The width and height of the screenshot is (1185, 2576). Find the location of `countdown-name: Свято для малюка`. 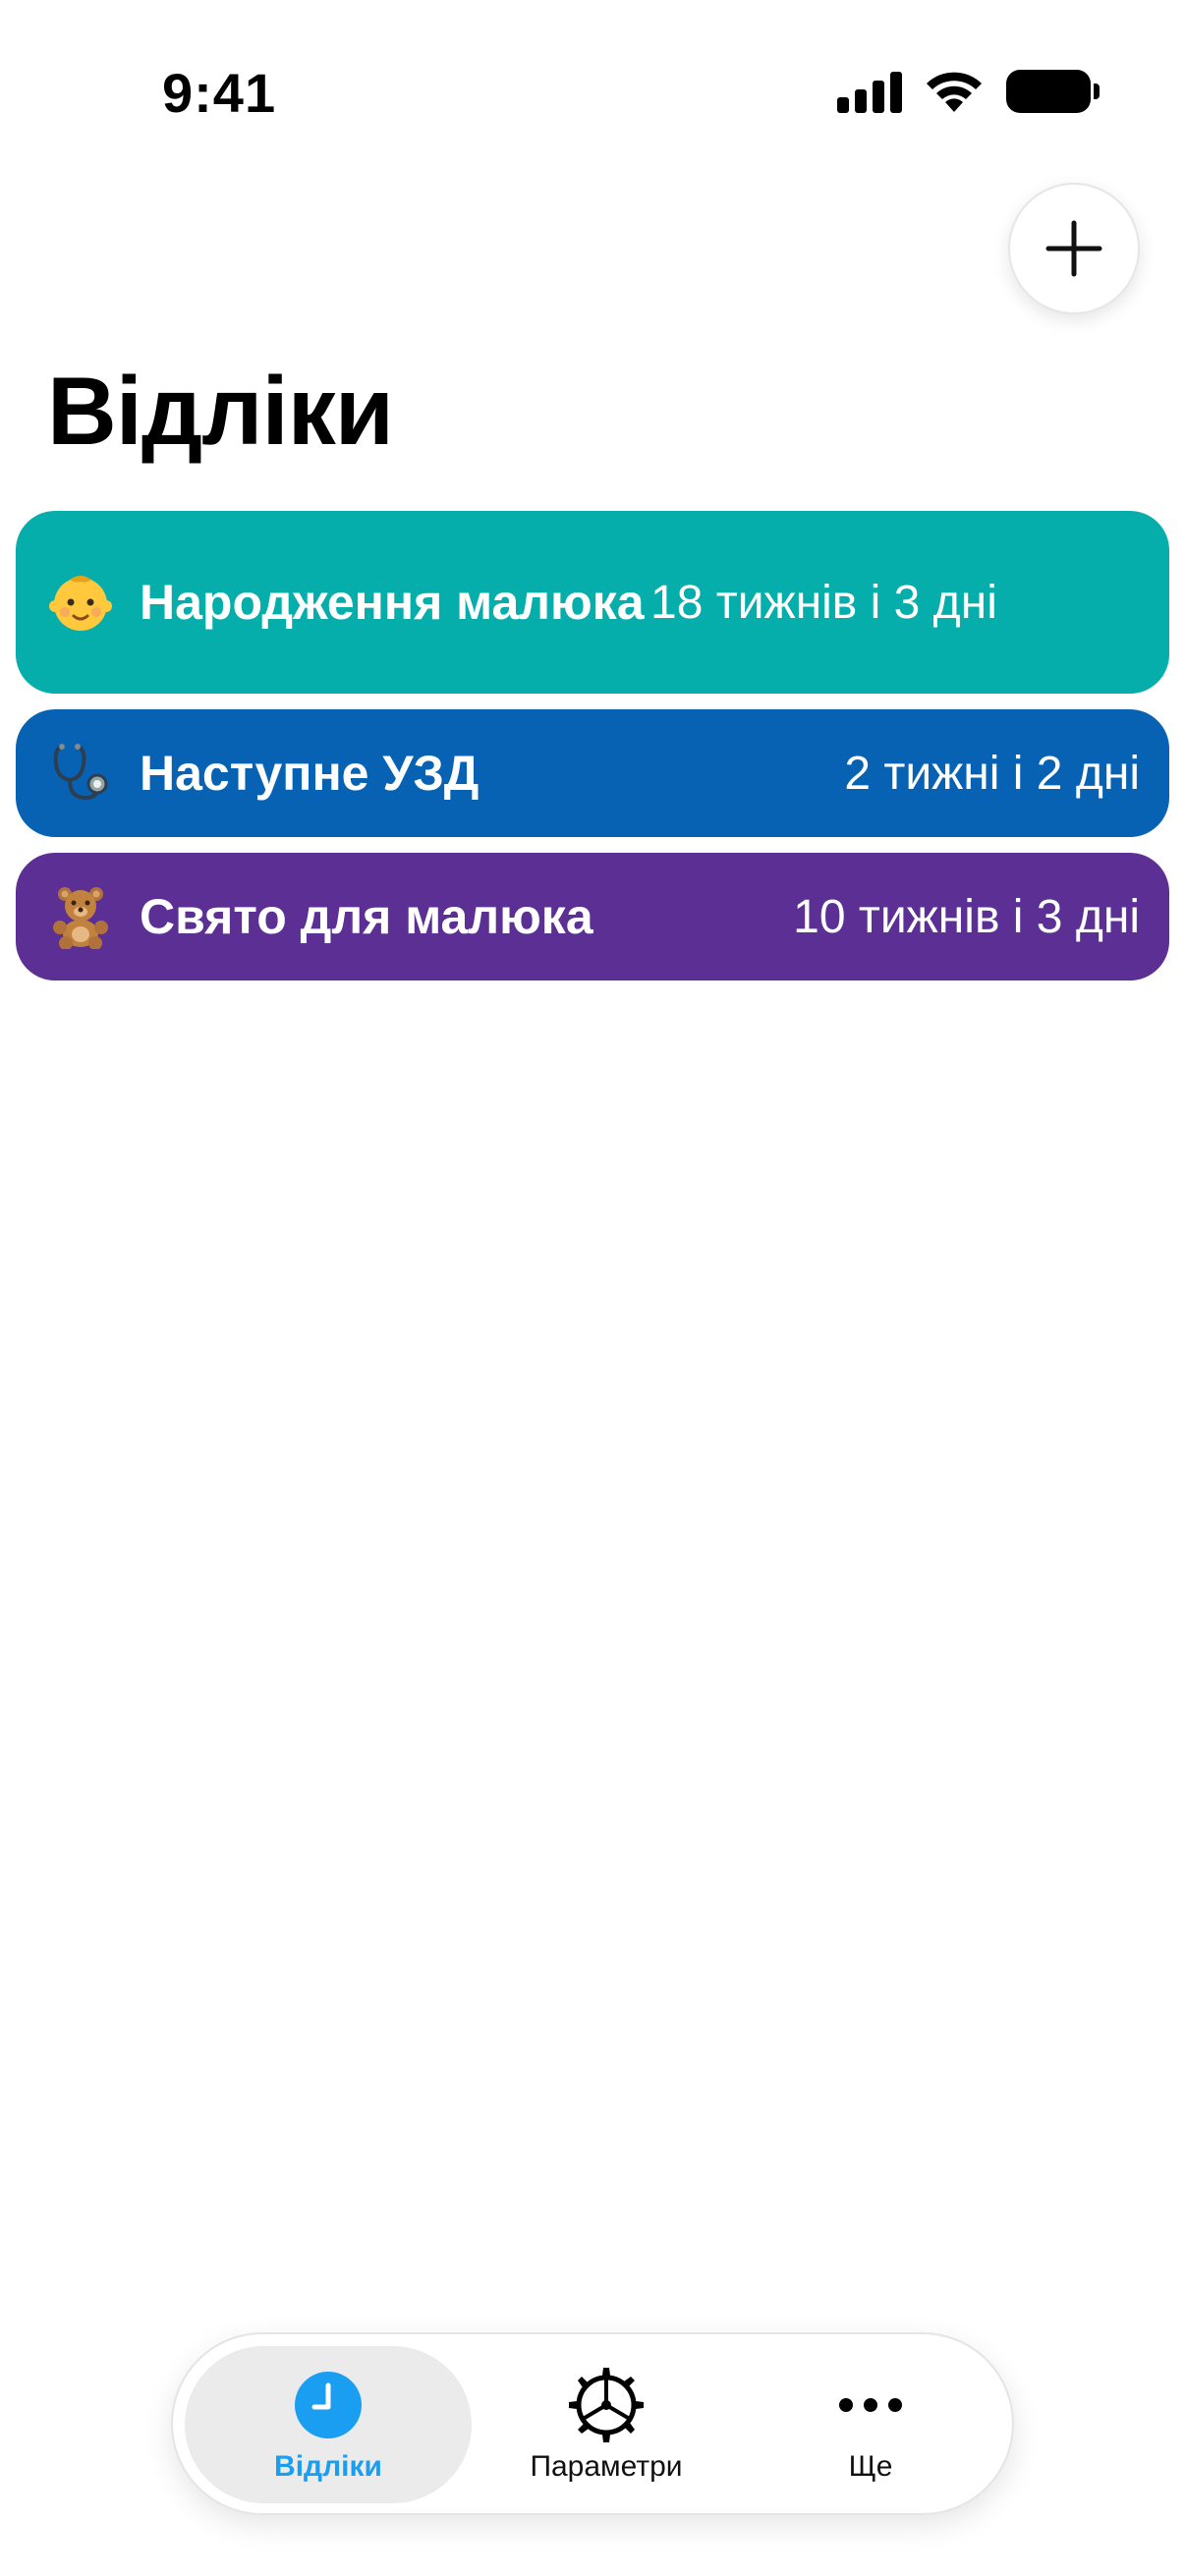

countdown-name: Свято для малюка is located at coordinates (367, 916).